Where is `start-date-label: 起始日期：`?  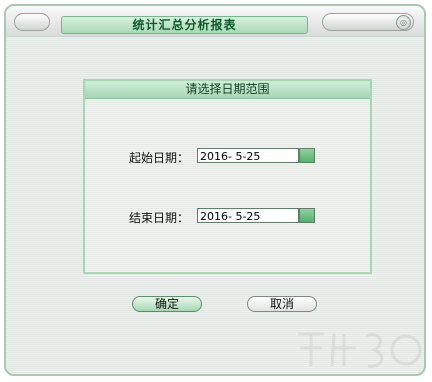 start-date-label: 起始日期： is located at coordinates (158, 158).